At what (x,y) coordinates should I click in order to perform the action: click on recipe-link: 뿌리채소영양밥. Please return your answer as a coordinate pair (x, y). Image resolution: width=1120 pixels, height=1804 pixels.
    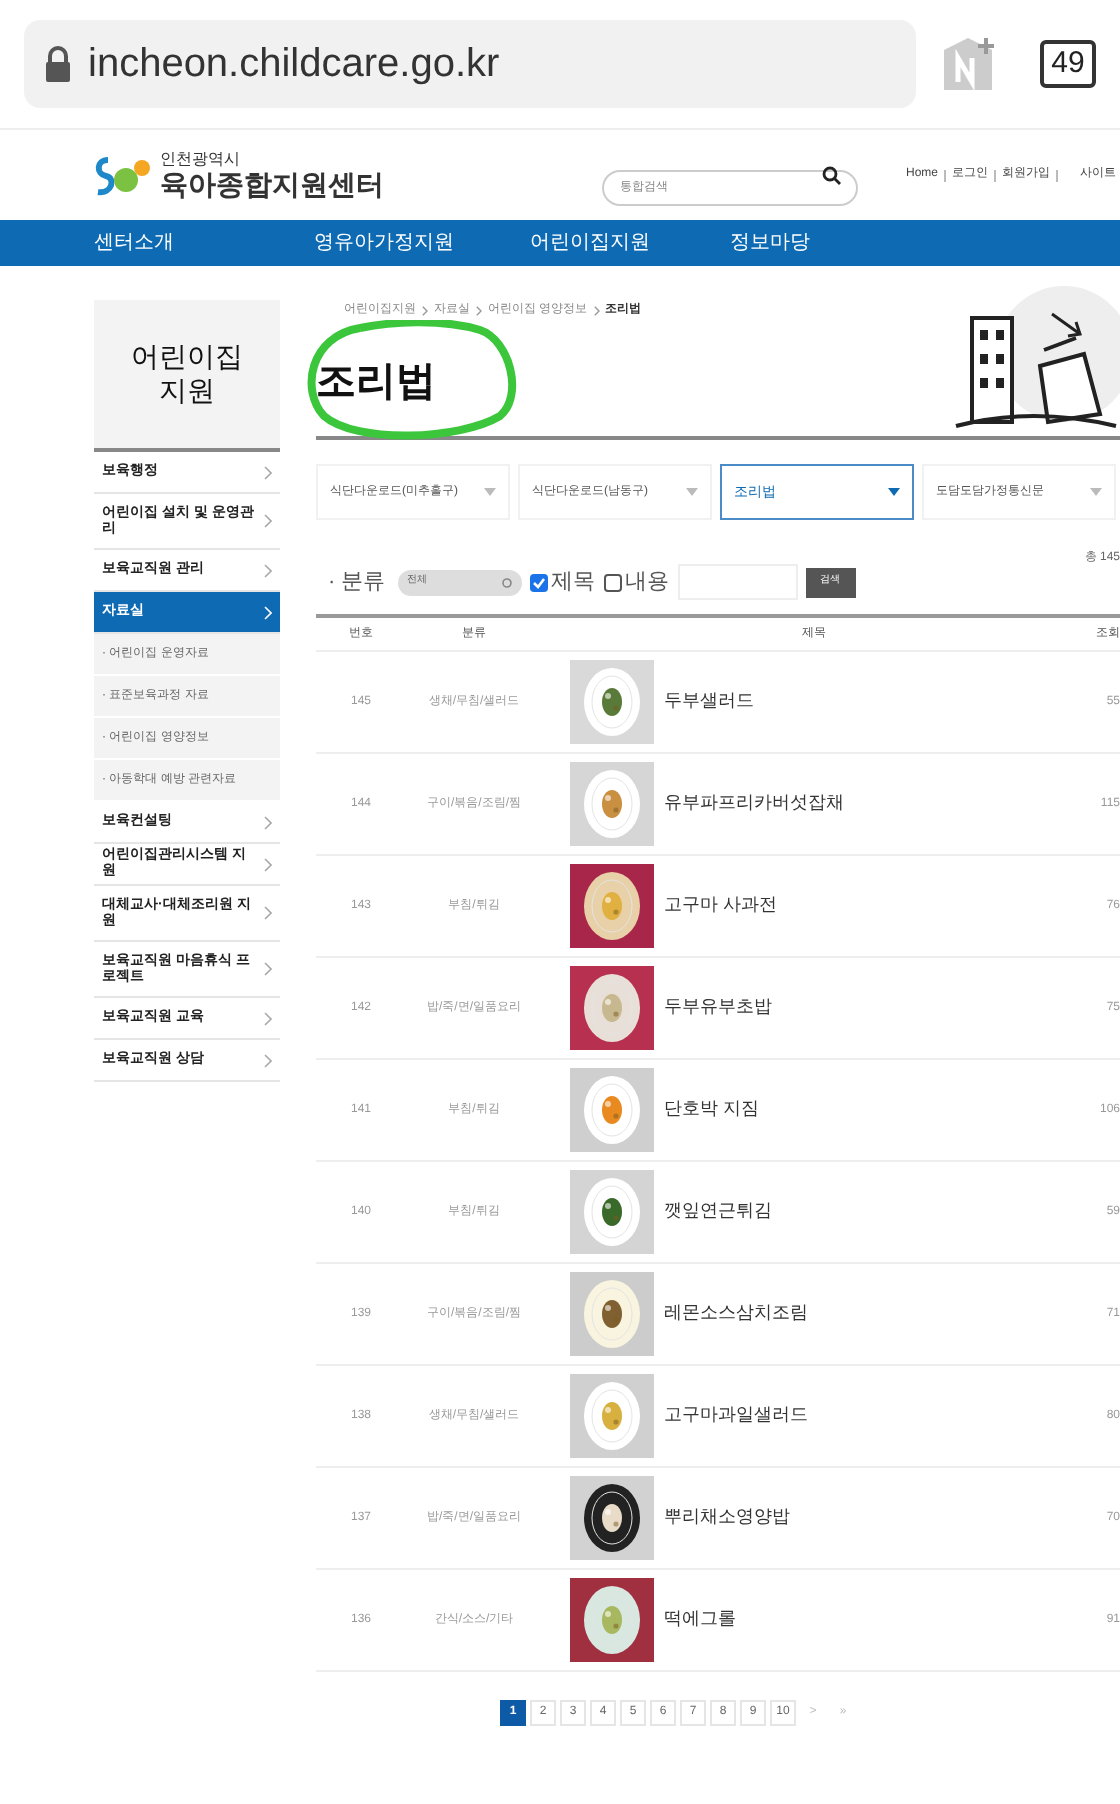
    Looking at the image, I should click on (727, 1518).